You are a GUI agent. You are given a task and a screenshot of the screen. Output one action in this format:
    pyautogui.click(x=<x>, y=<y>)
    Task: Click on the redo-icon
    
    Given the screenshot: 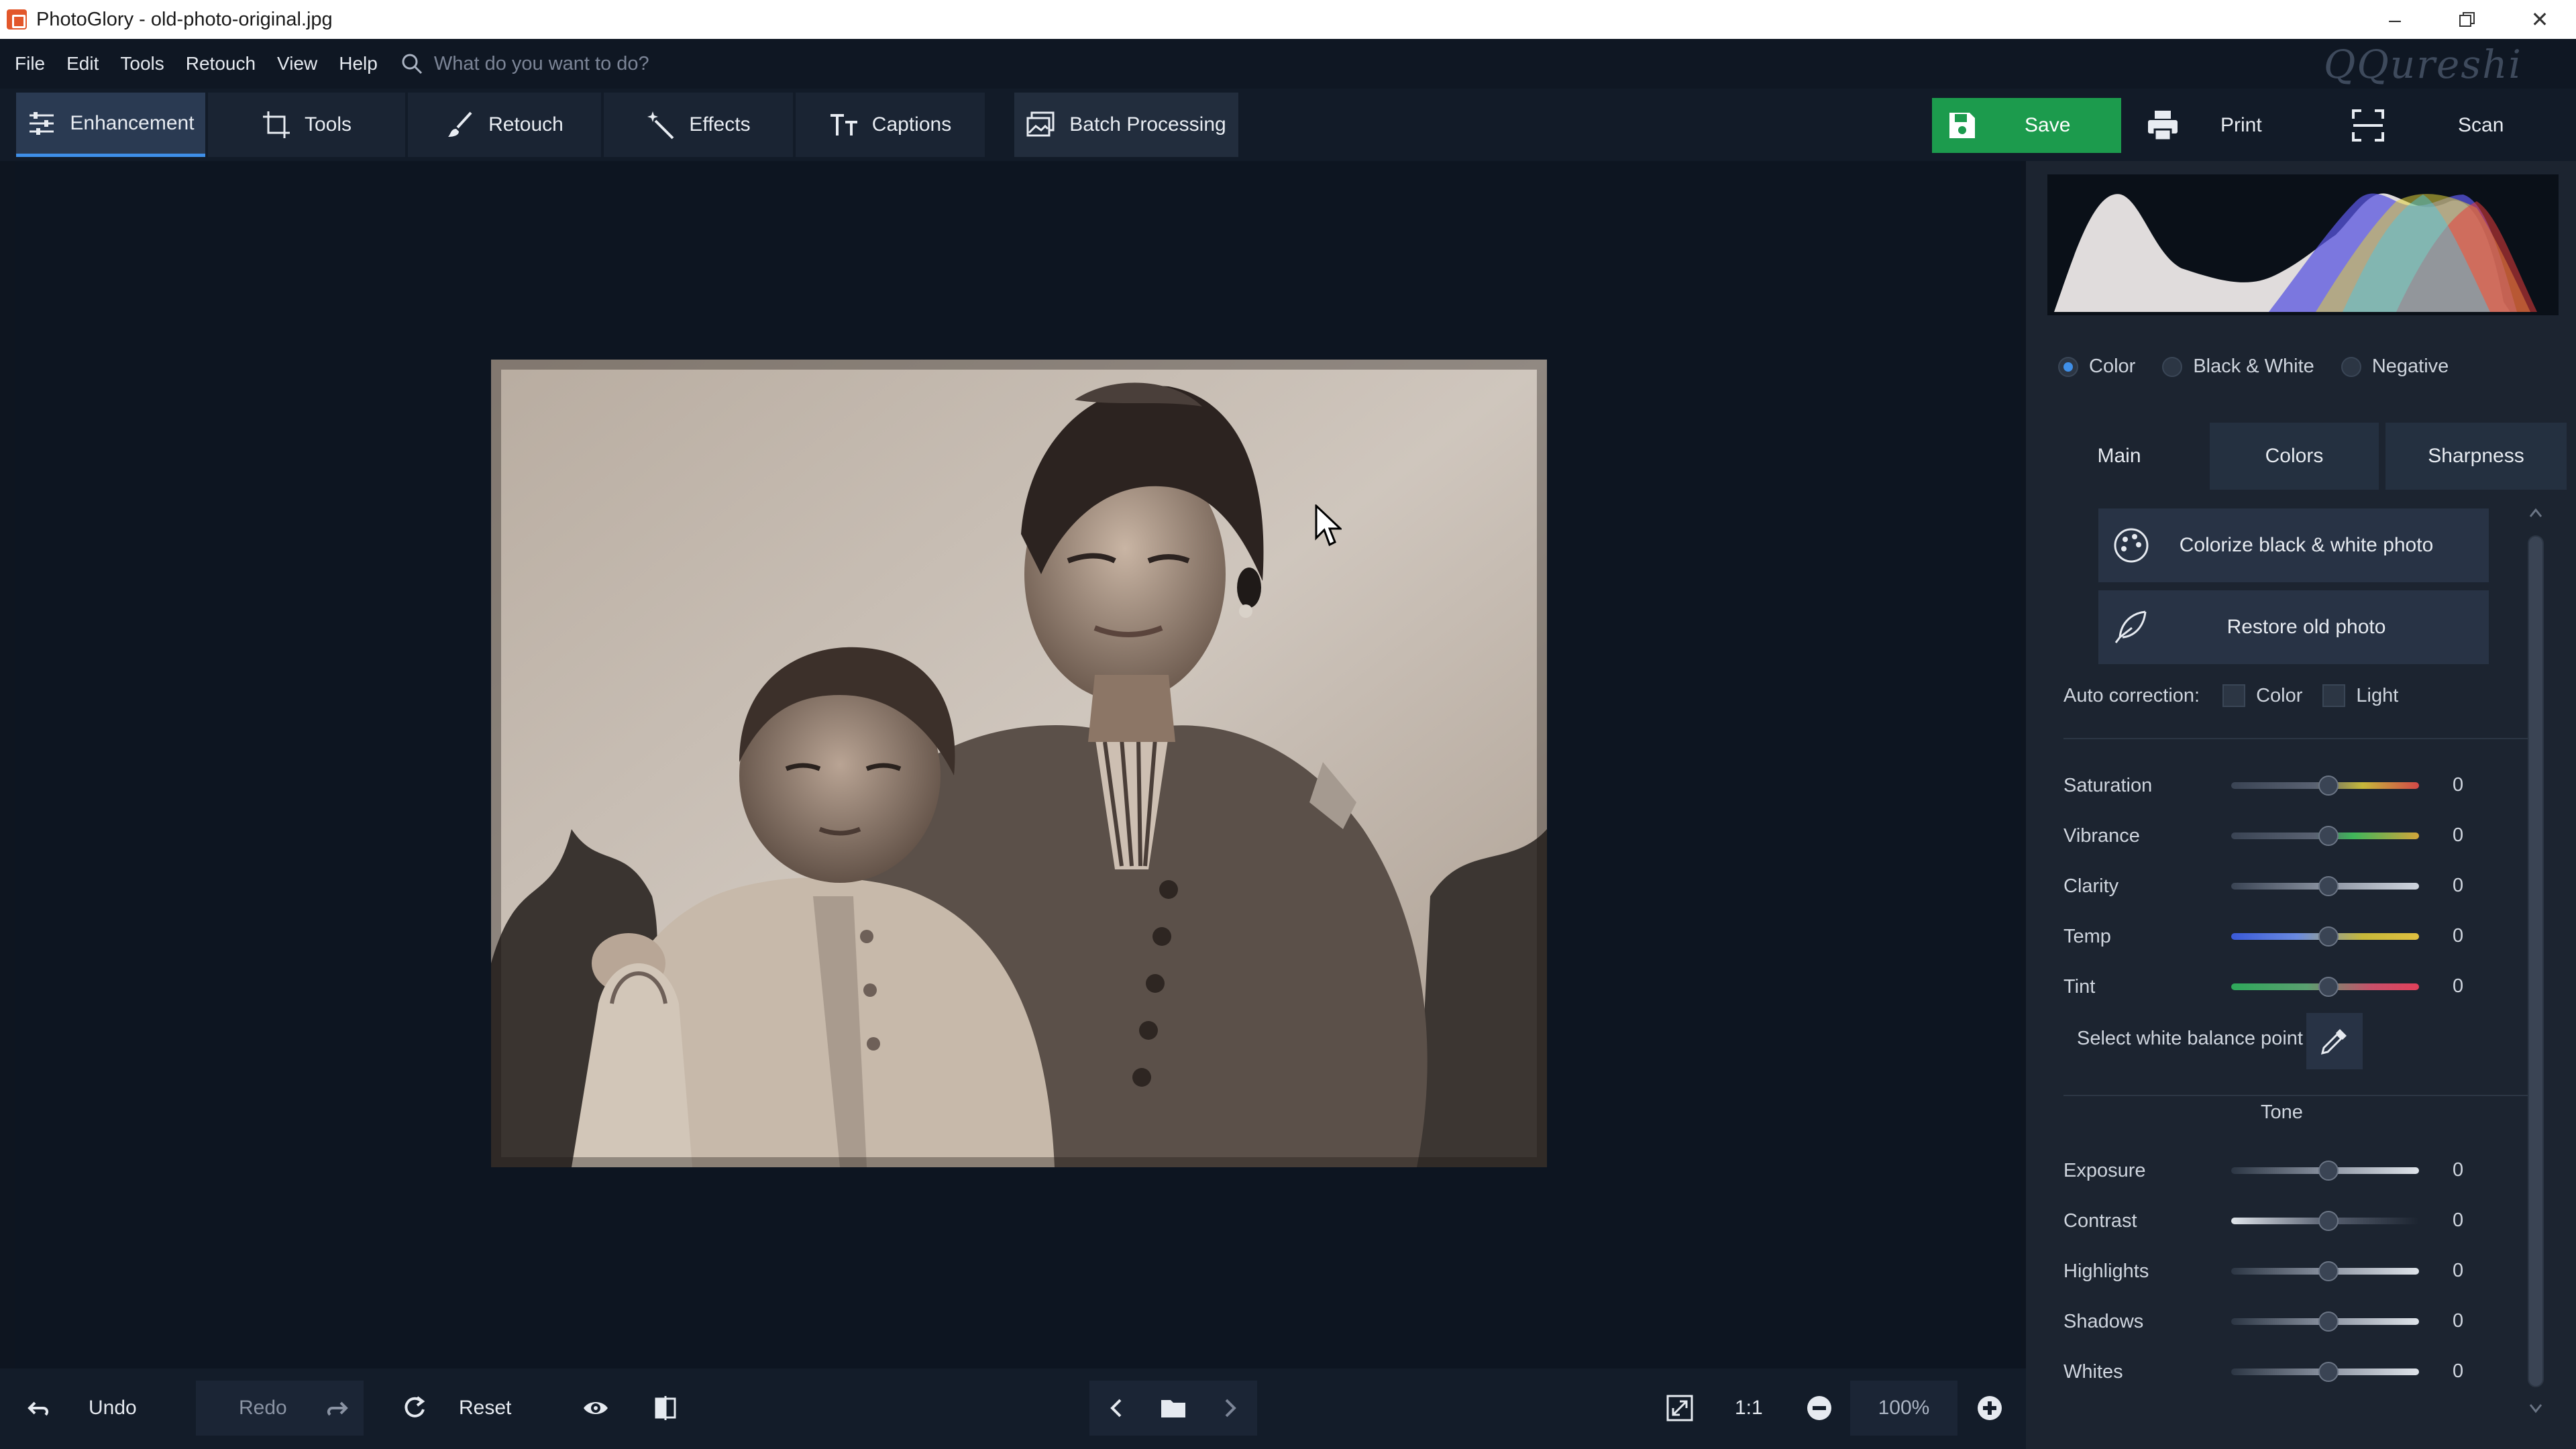 What is the action you would take?
    pyautogui.click(x=337, y=1408)
    